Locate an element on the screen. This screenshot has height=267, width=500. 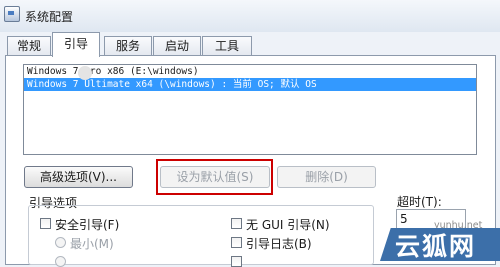
timeout-label: 超时(T): is located at coordinates (419, 202).